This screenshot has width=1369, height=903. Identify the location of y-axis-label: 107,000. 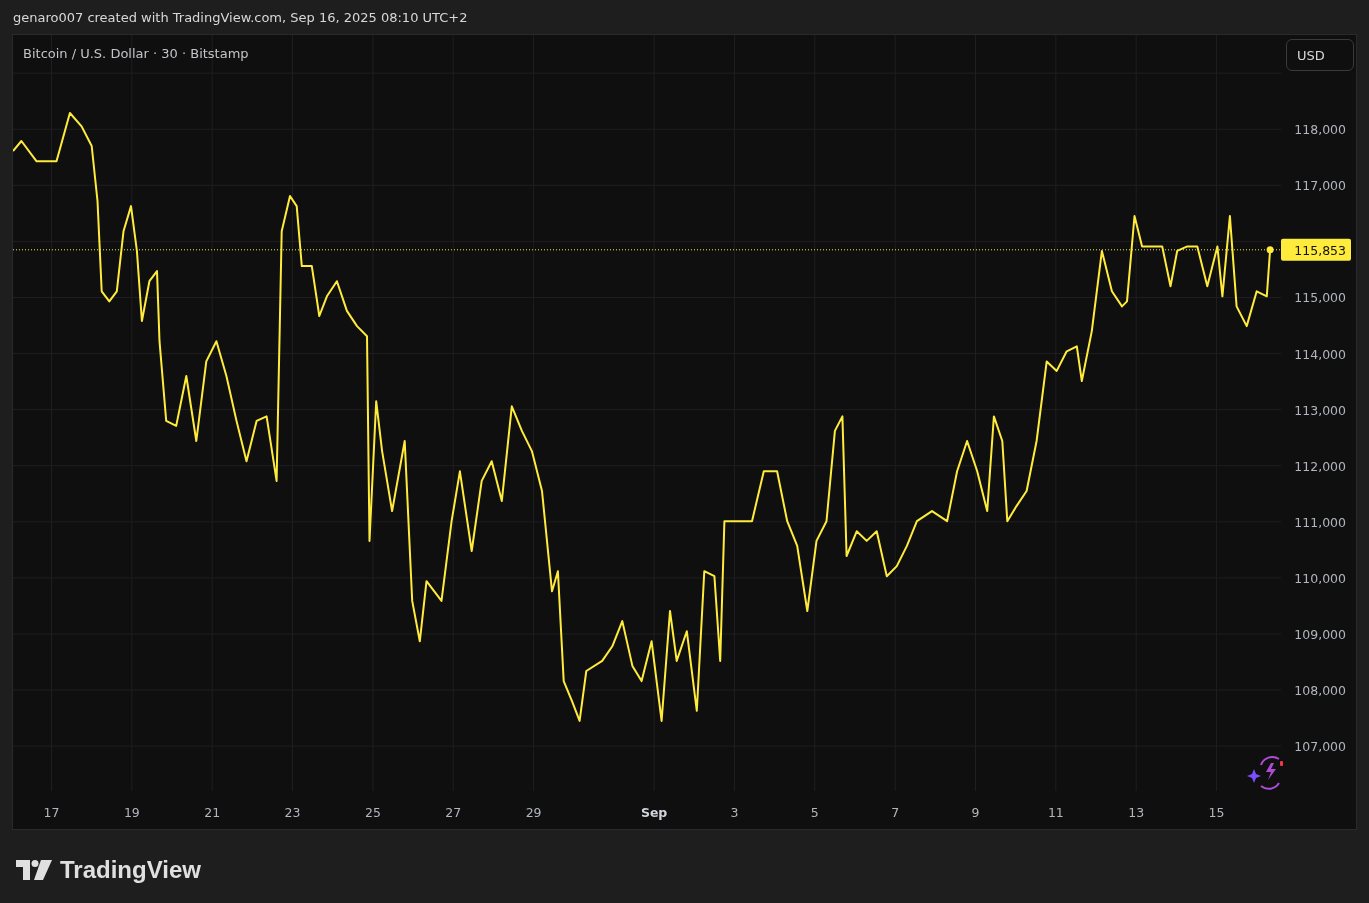
(1320, 747).